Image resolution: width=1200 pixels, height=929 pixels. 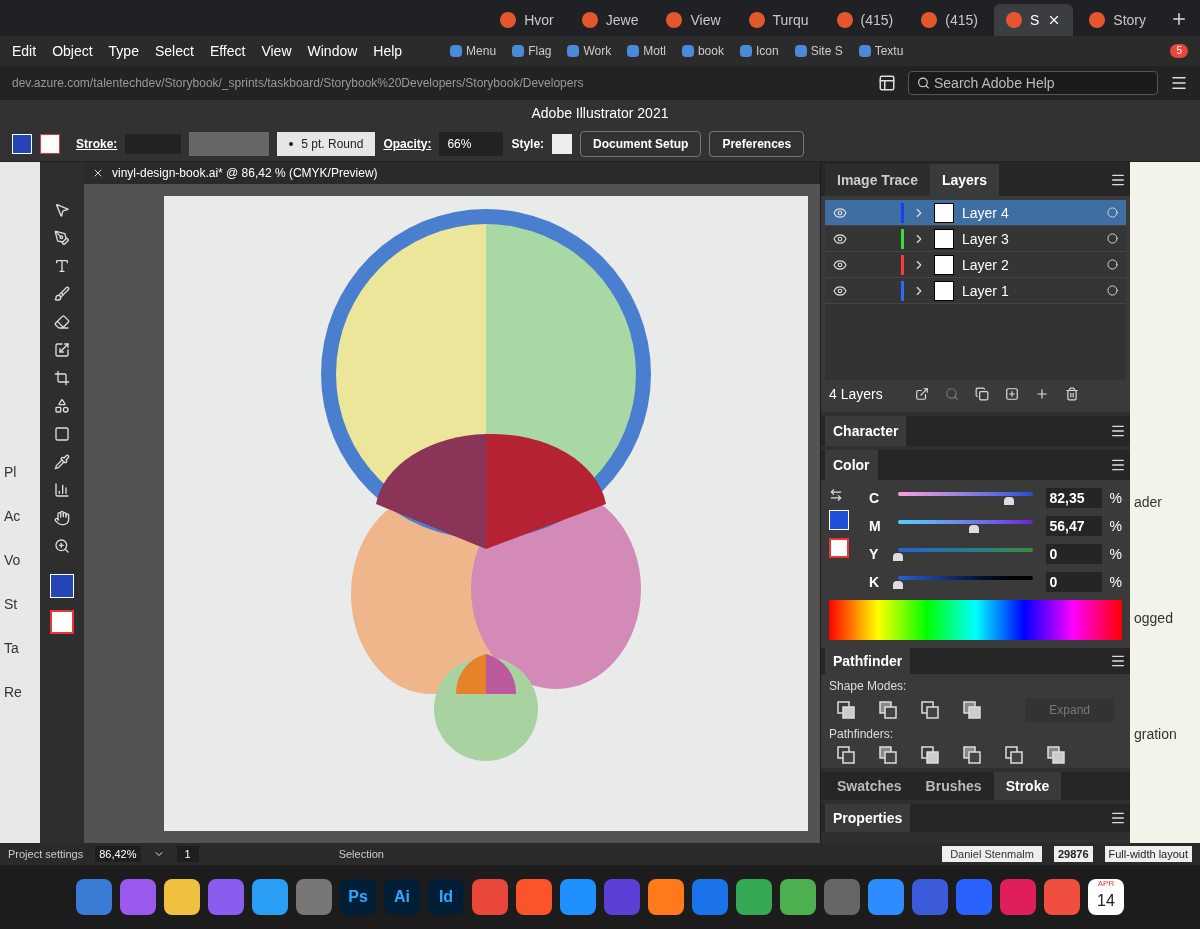 What do you see at coordinates (1117, 20) in the screenshot?
I see `browser-tab: Story` at bounding box center [1117, 20].